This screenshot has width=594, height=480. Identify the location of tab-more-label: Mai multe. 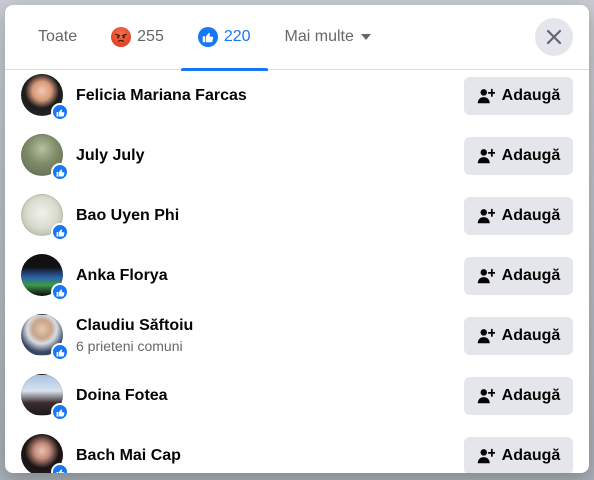
(319, 36).